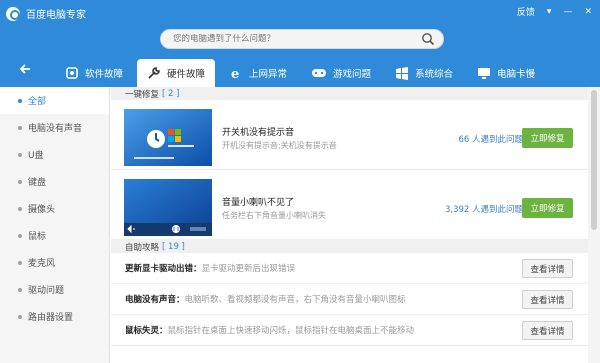 The height and width of the screenshot is (363, 600). I want to click on sidebar-item-usb: U盘, so click(54, 154).